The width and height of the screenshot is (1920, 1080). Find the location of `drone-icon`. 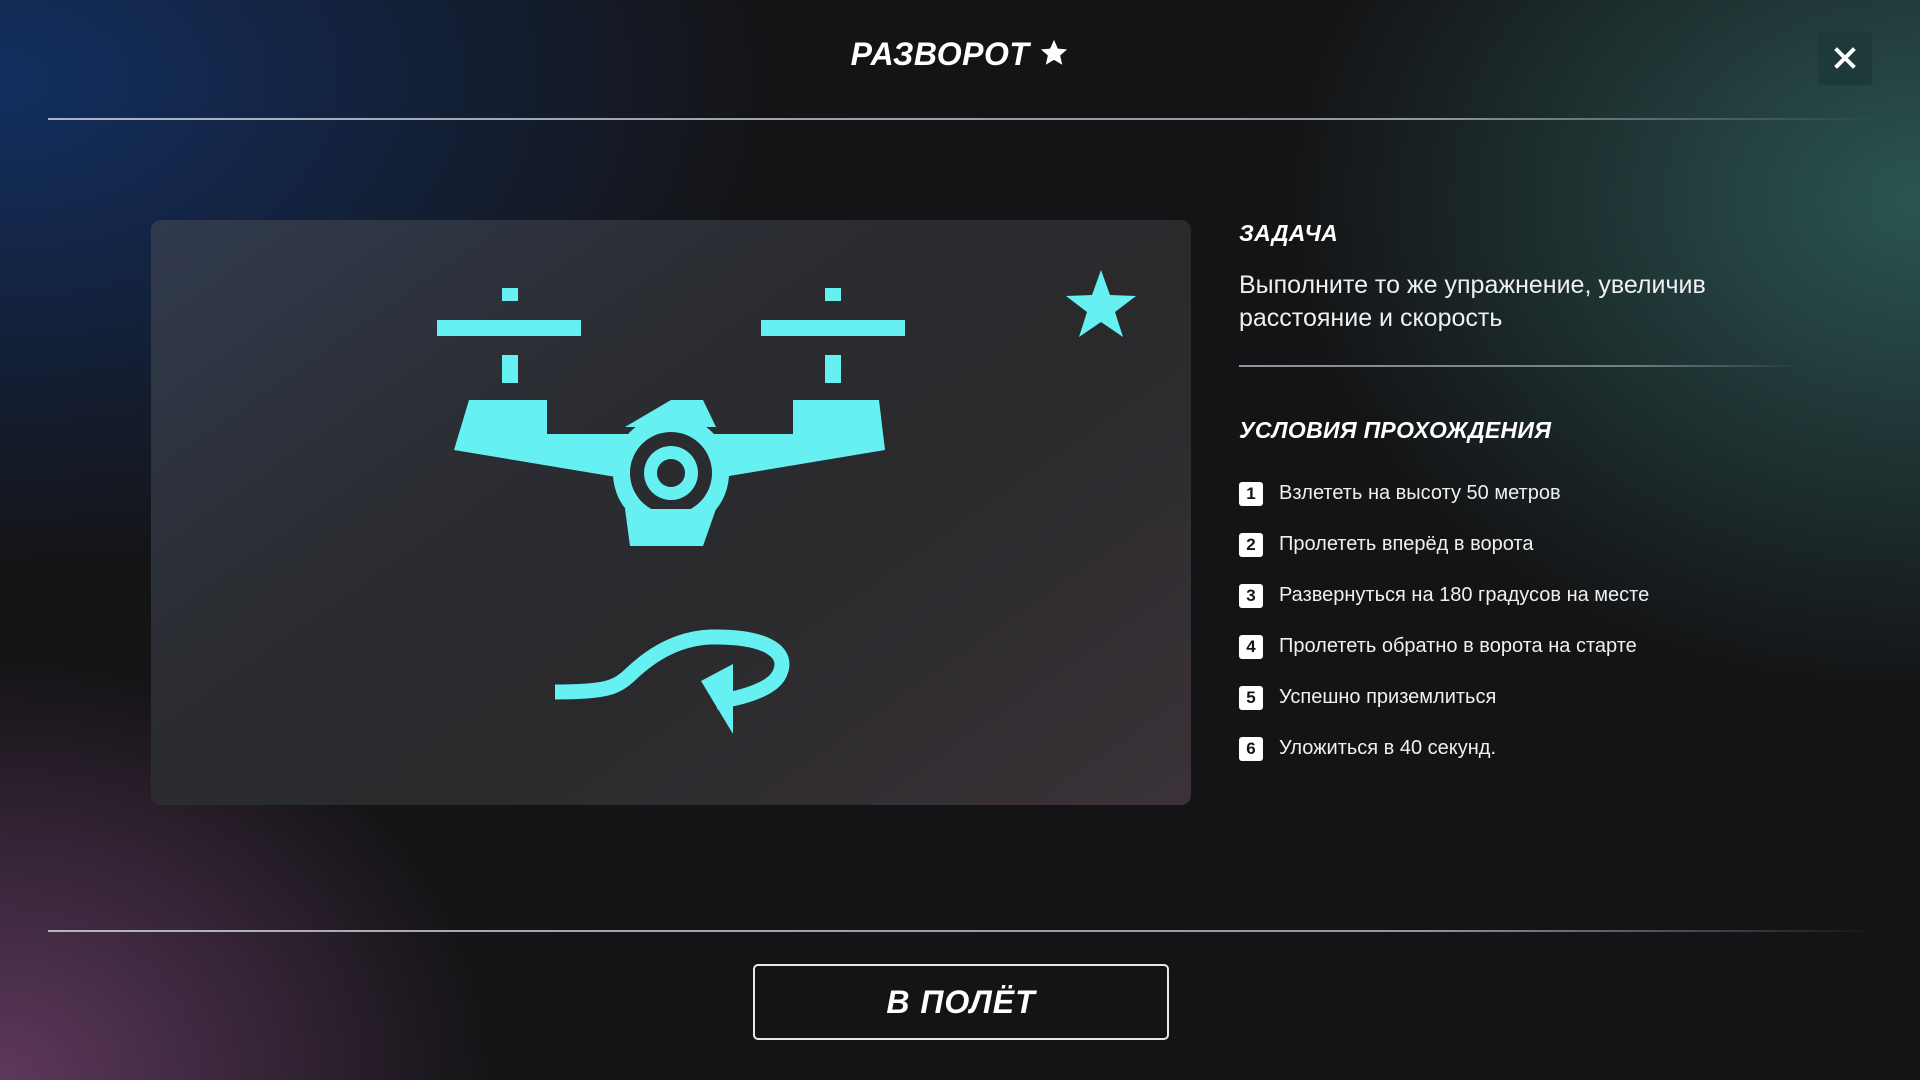

drone-icon is located at coordinates (671, 417).